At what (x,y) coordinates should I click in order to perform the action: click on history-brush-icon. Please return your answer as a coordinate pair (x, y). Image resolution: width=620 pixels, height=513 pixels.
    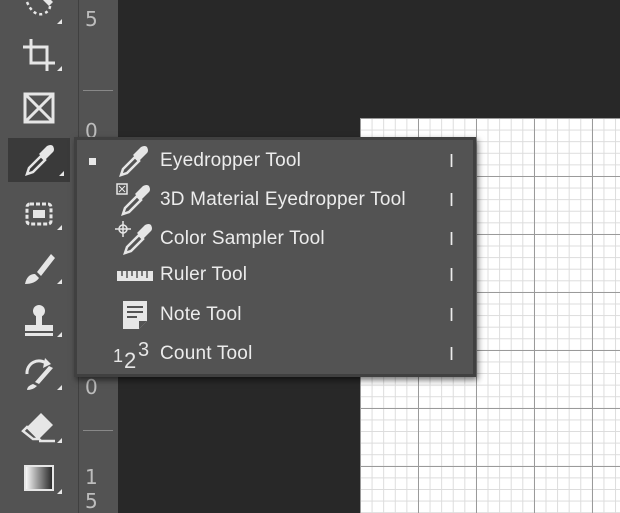
    Looking at the image, I should click on (39, 374).